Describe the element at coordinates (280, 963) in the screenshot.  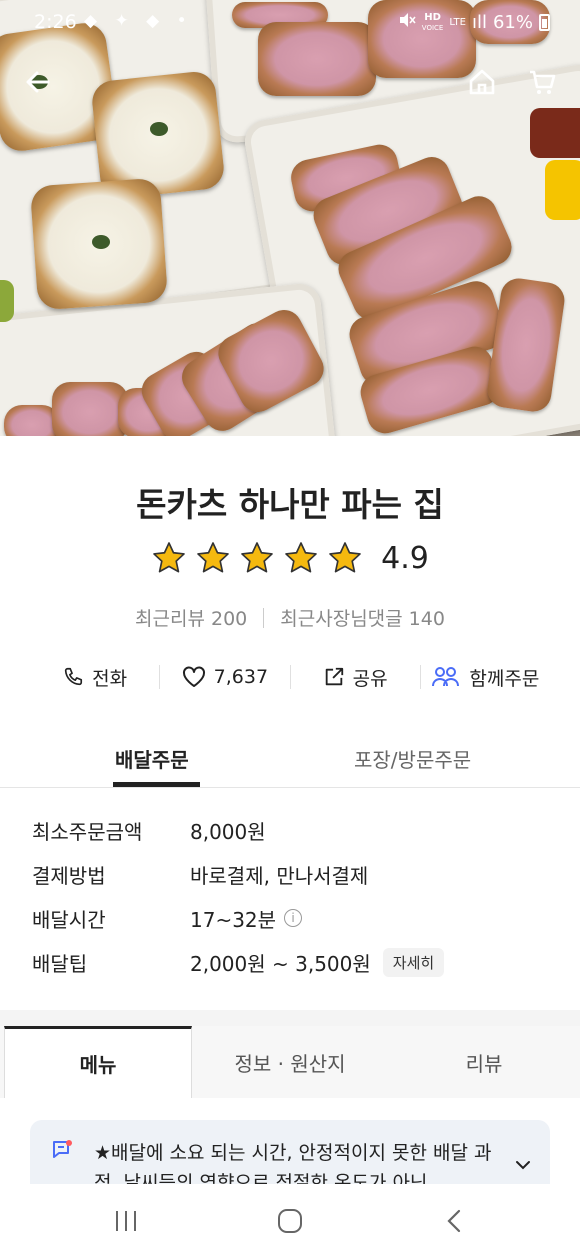
I see `info-value: 2,000원 ~ 3,500원` at that location.